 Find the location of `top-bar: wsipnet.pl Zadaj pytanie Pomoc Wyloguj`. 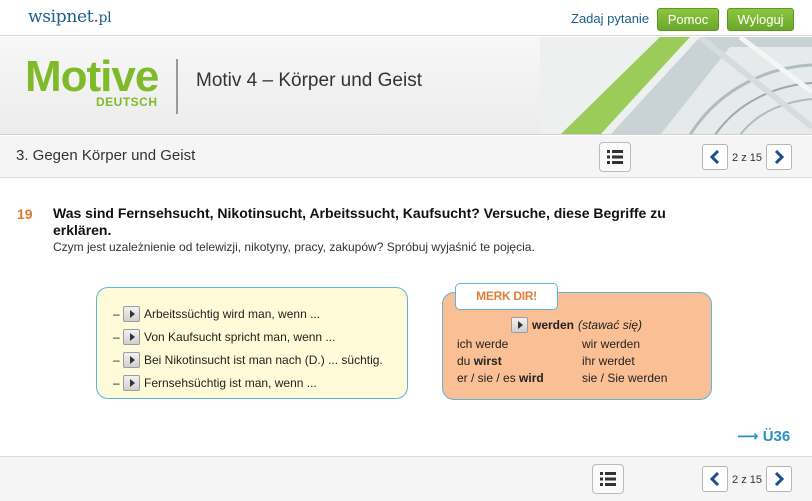

top-bar: wsipnet.pl Zadaj pytanie Pomoc Wyloguj is located at coordinates (406, 18).